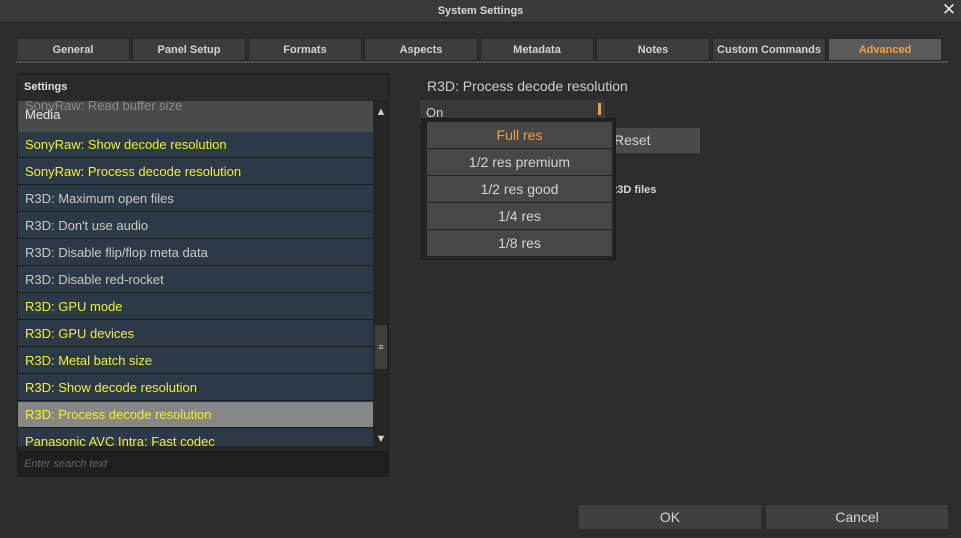  Describe the element at coordinates (203, 463) in the screenshot. I see `search-input` at that location.